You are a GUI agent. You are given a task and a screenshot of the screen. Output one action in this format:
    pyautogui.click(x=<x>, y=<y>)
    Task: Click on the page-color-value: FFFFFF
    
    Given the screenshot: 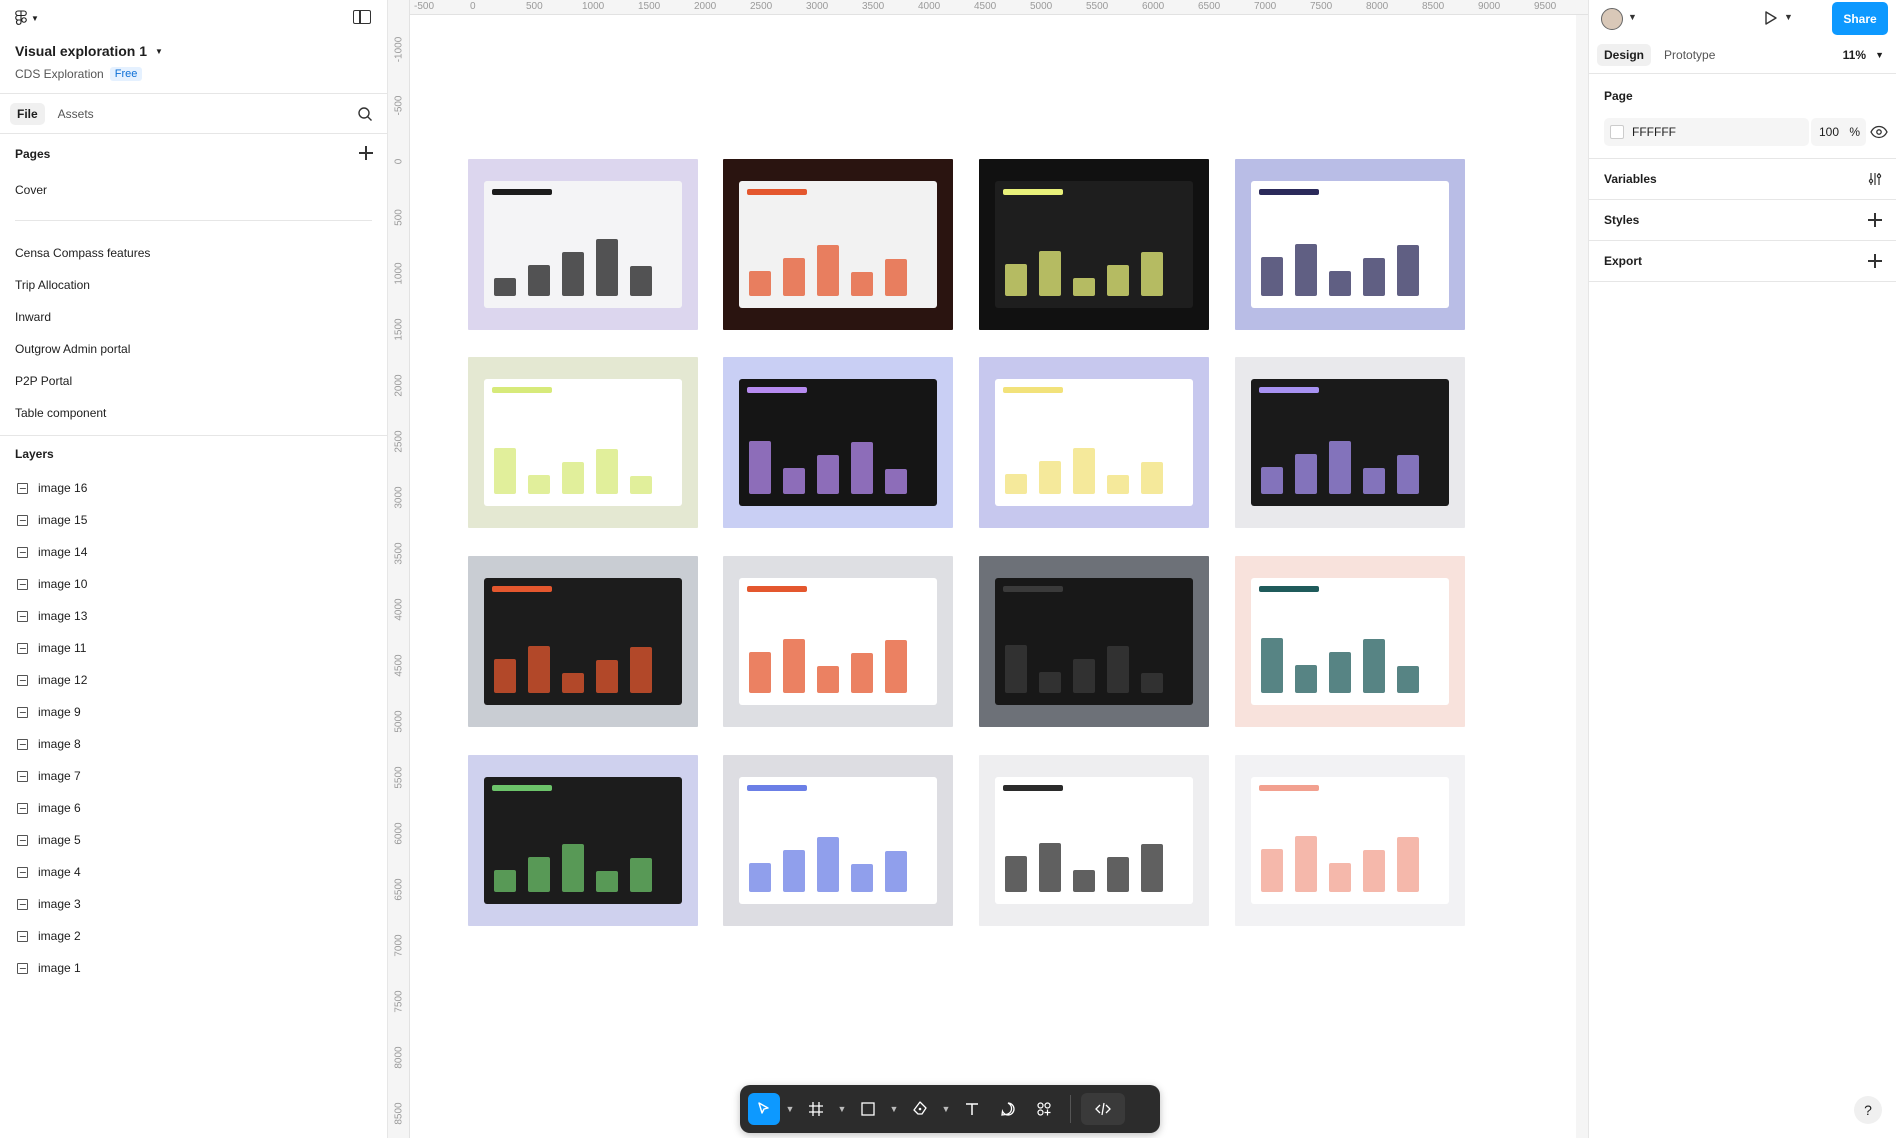 What is the action you would take?
    pyautogui.click(x=1654, y=132)
    